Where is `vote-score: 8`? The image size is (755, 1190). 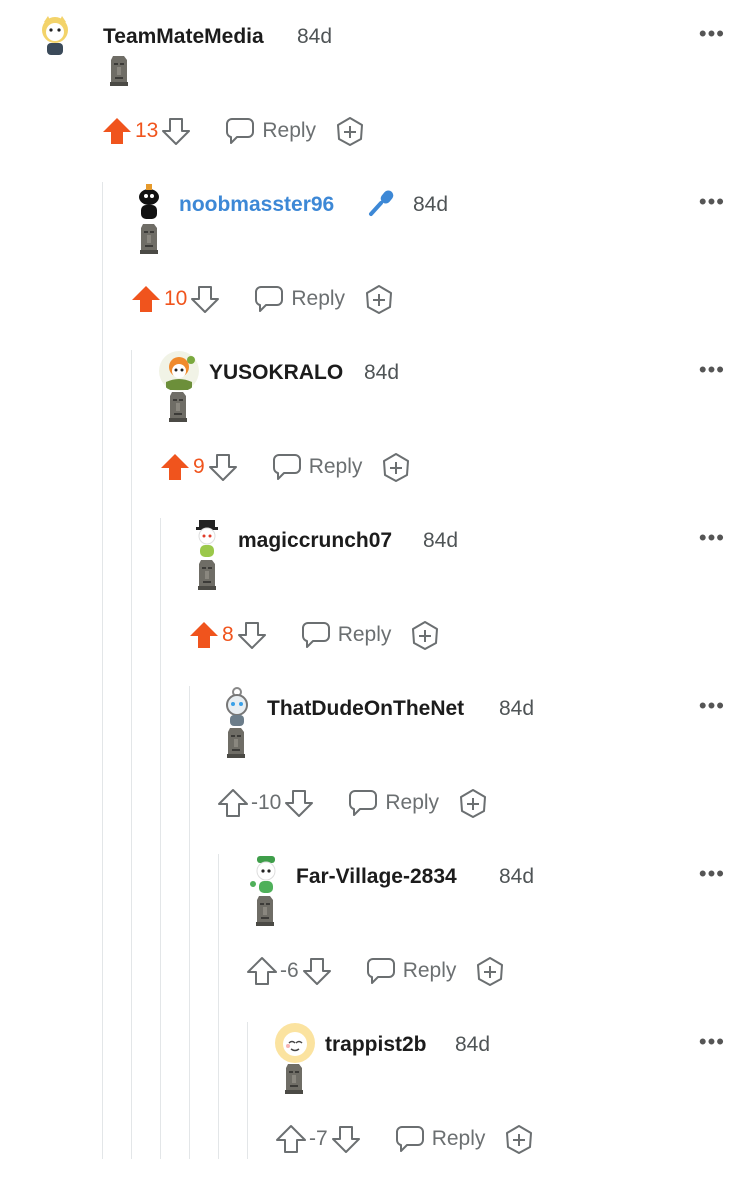
vote-score: 8 is located at coordinates (228, 634).